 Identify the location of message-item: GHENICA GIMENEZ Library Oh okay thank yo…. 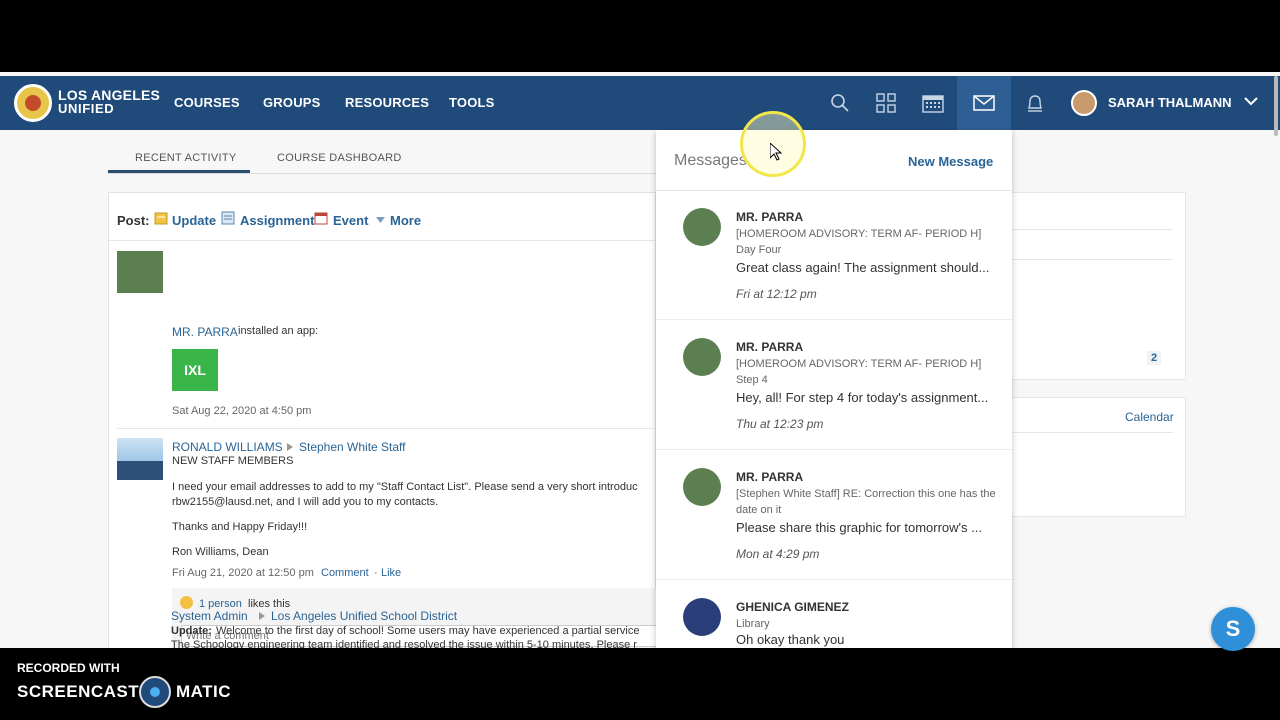
(834, 614).